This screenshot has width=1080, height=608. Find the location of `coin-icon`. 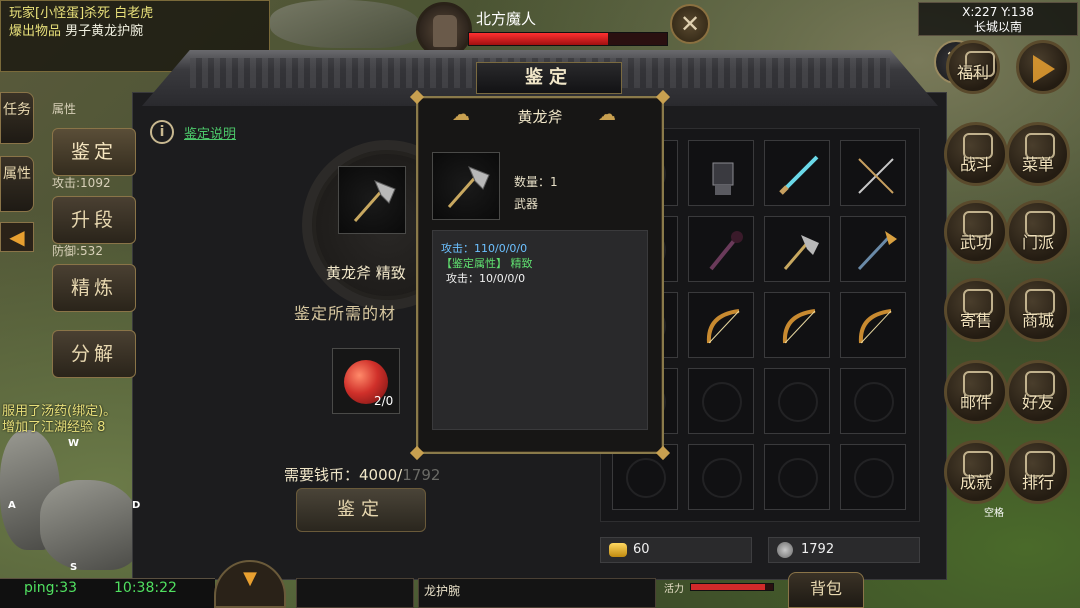

coin-icon is located at coordinates (785, 550).